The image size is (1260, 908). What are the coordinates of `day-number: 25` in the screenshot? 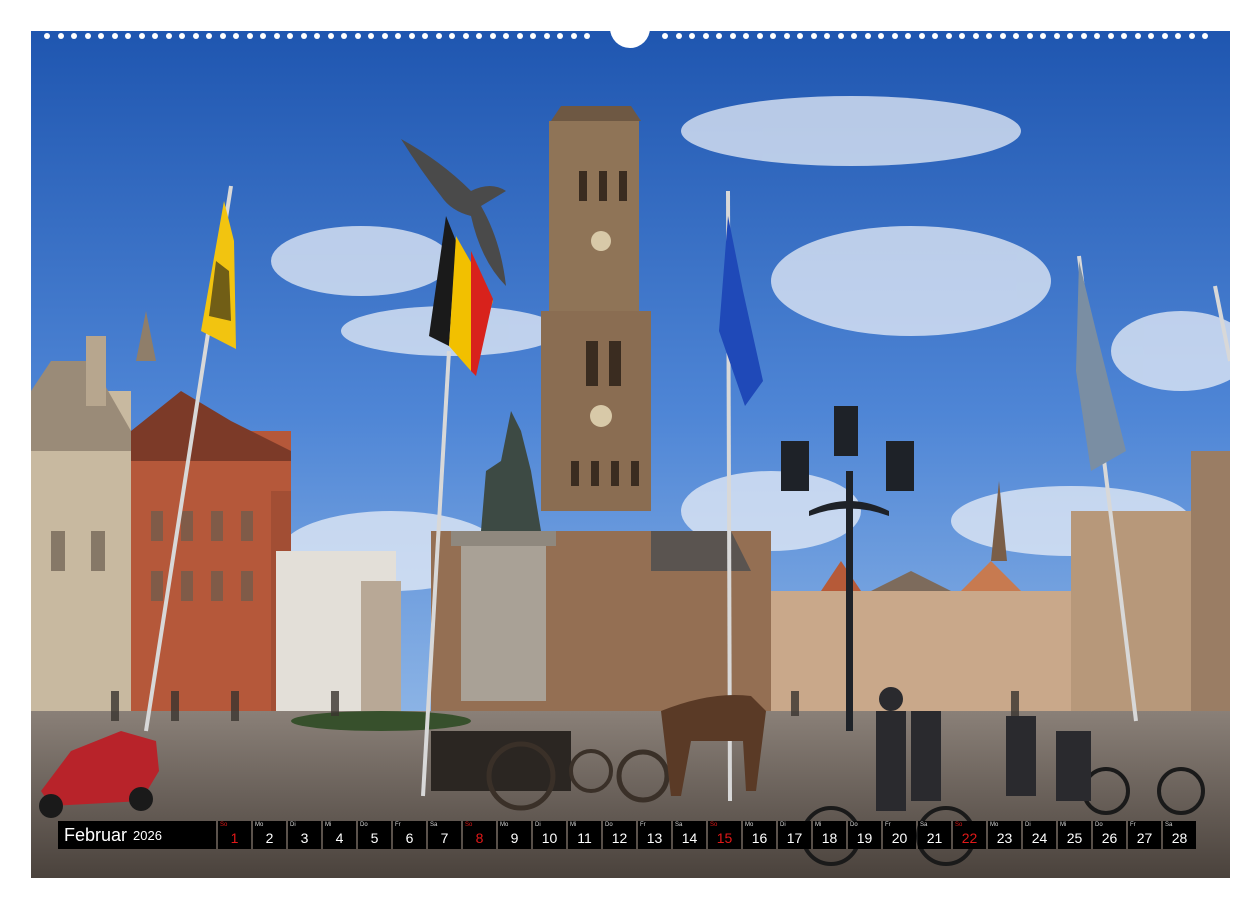 It's located at (1074, 838).